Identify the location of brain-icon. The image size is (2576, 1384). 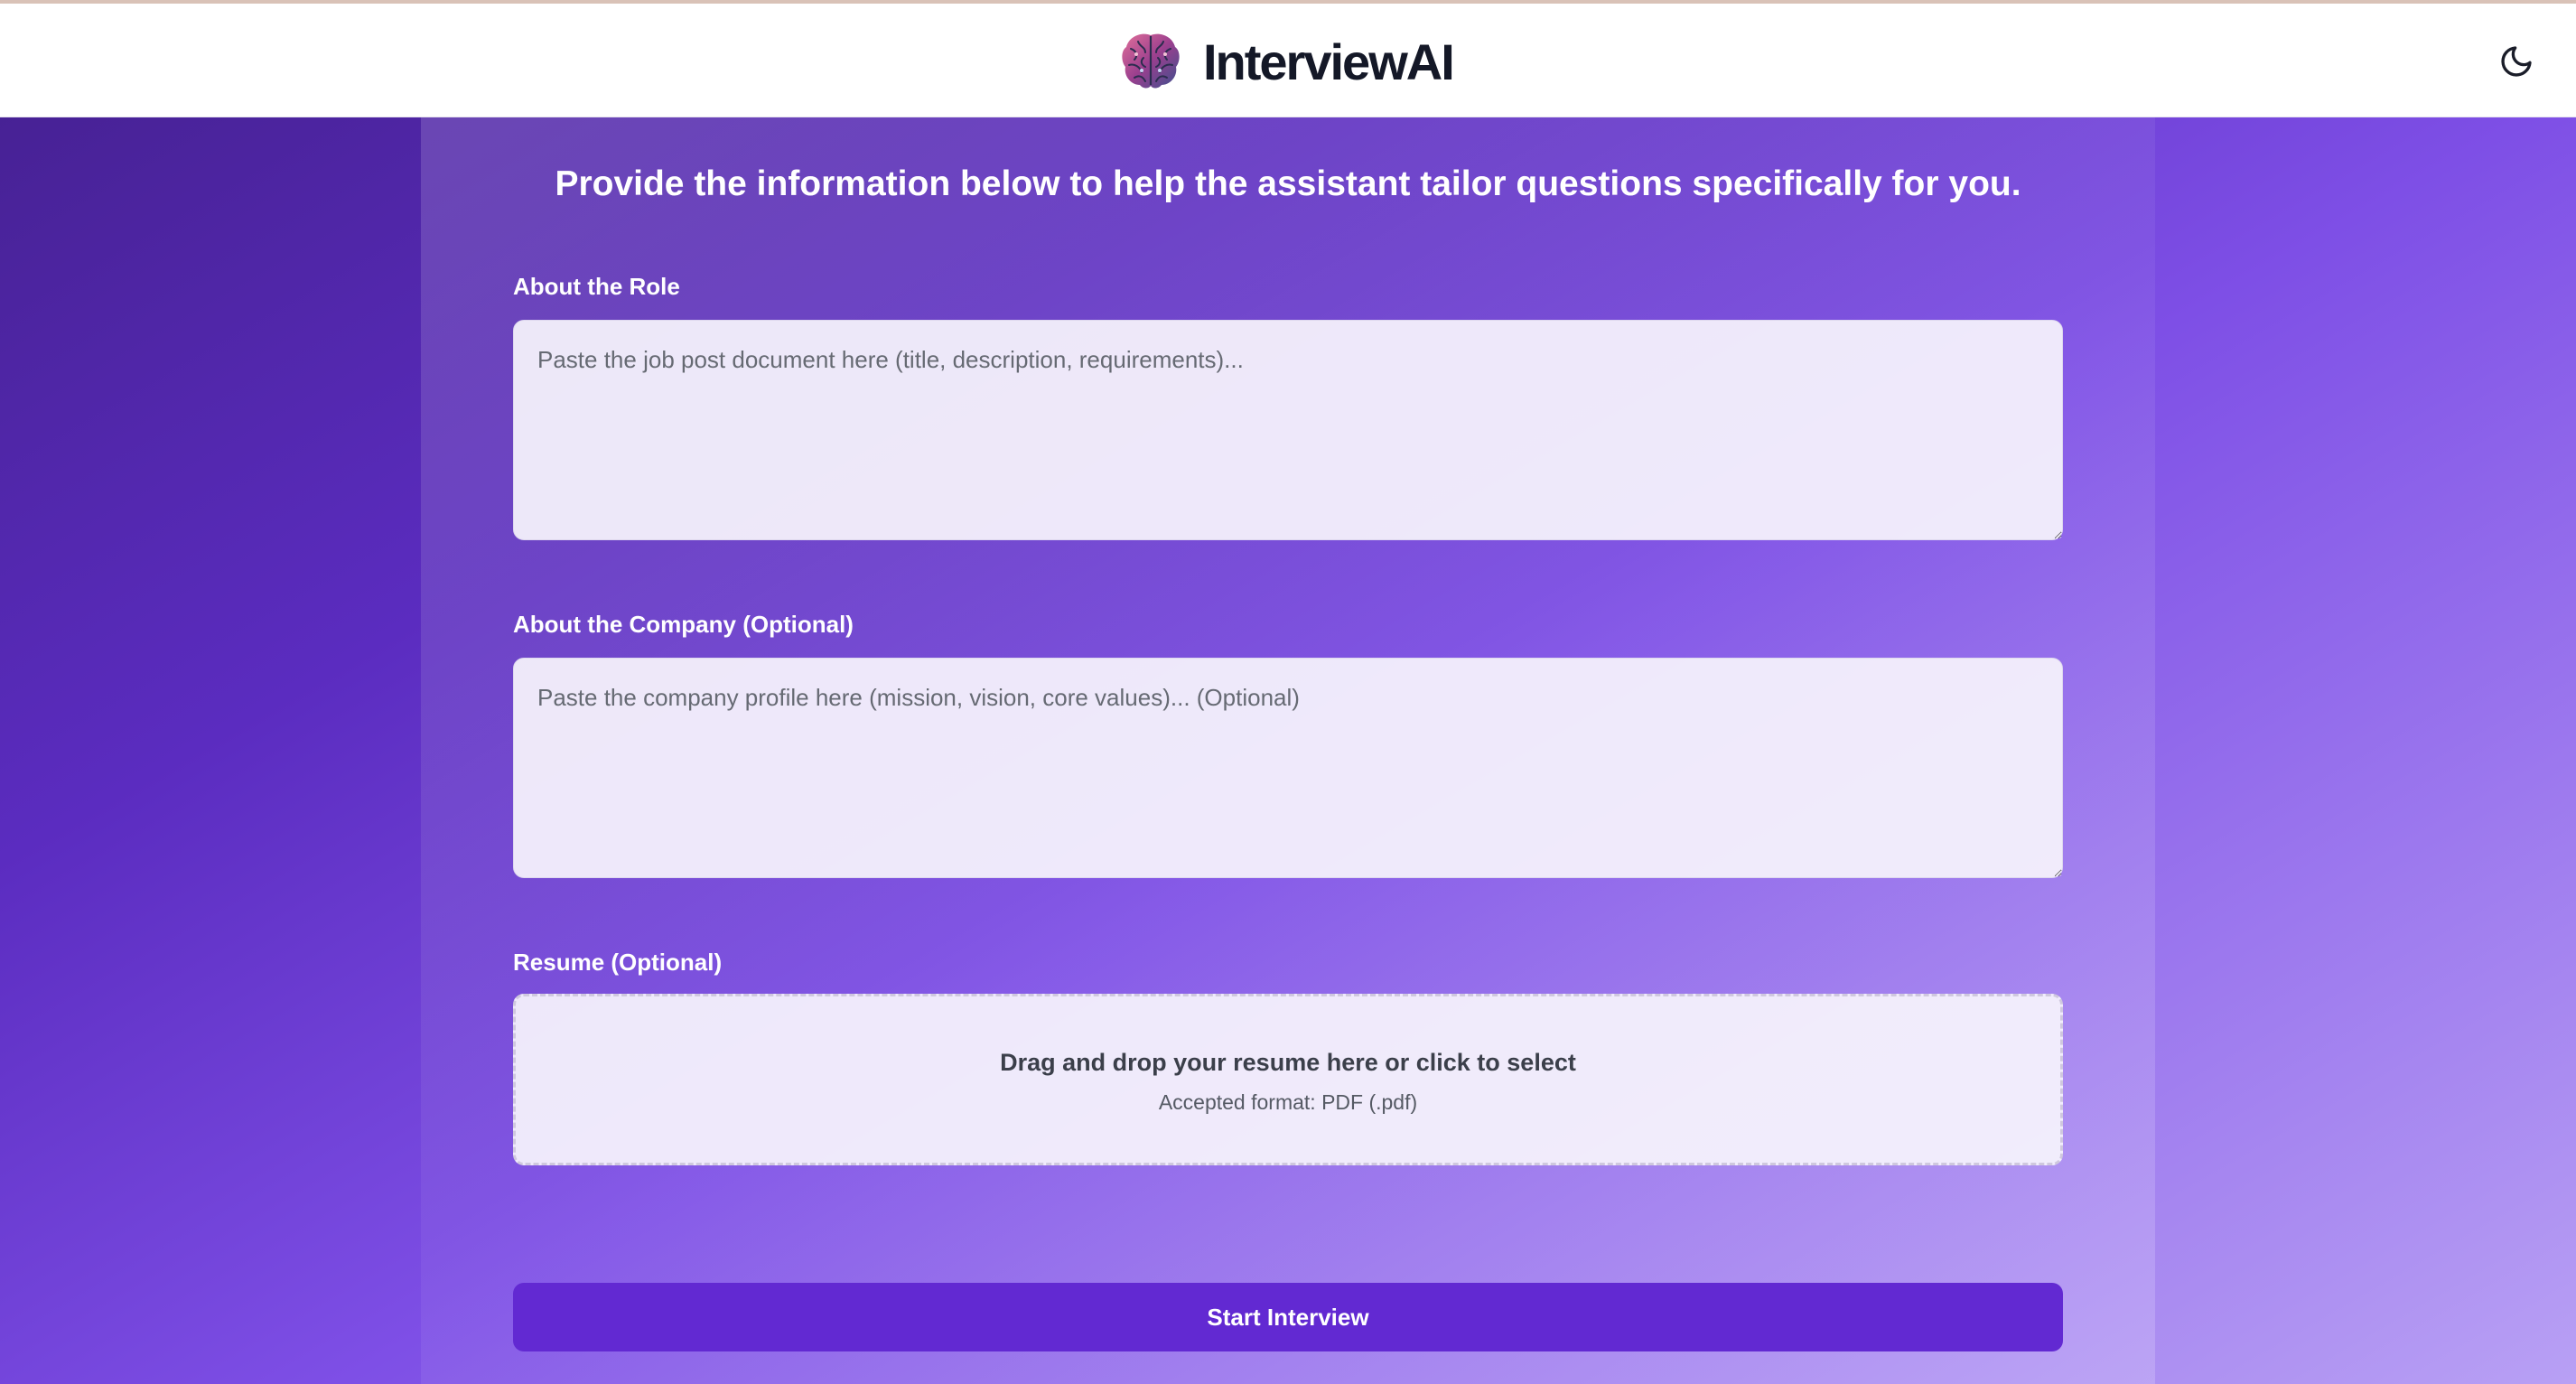
(1151, 61).